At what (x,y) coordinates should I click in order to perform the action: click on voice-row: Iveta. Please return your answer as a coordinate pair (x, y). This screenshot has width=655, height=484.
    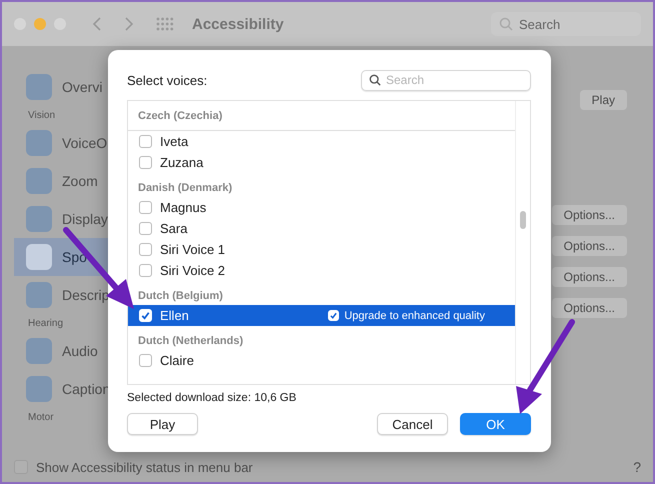
    Looking at the image, I should click on (321, 141).